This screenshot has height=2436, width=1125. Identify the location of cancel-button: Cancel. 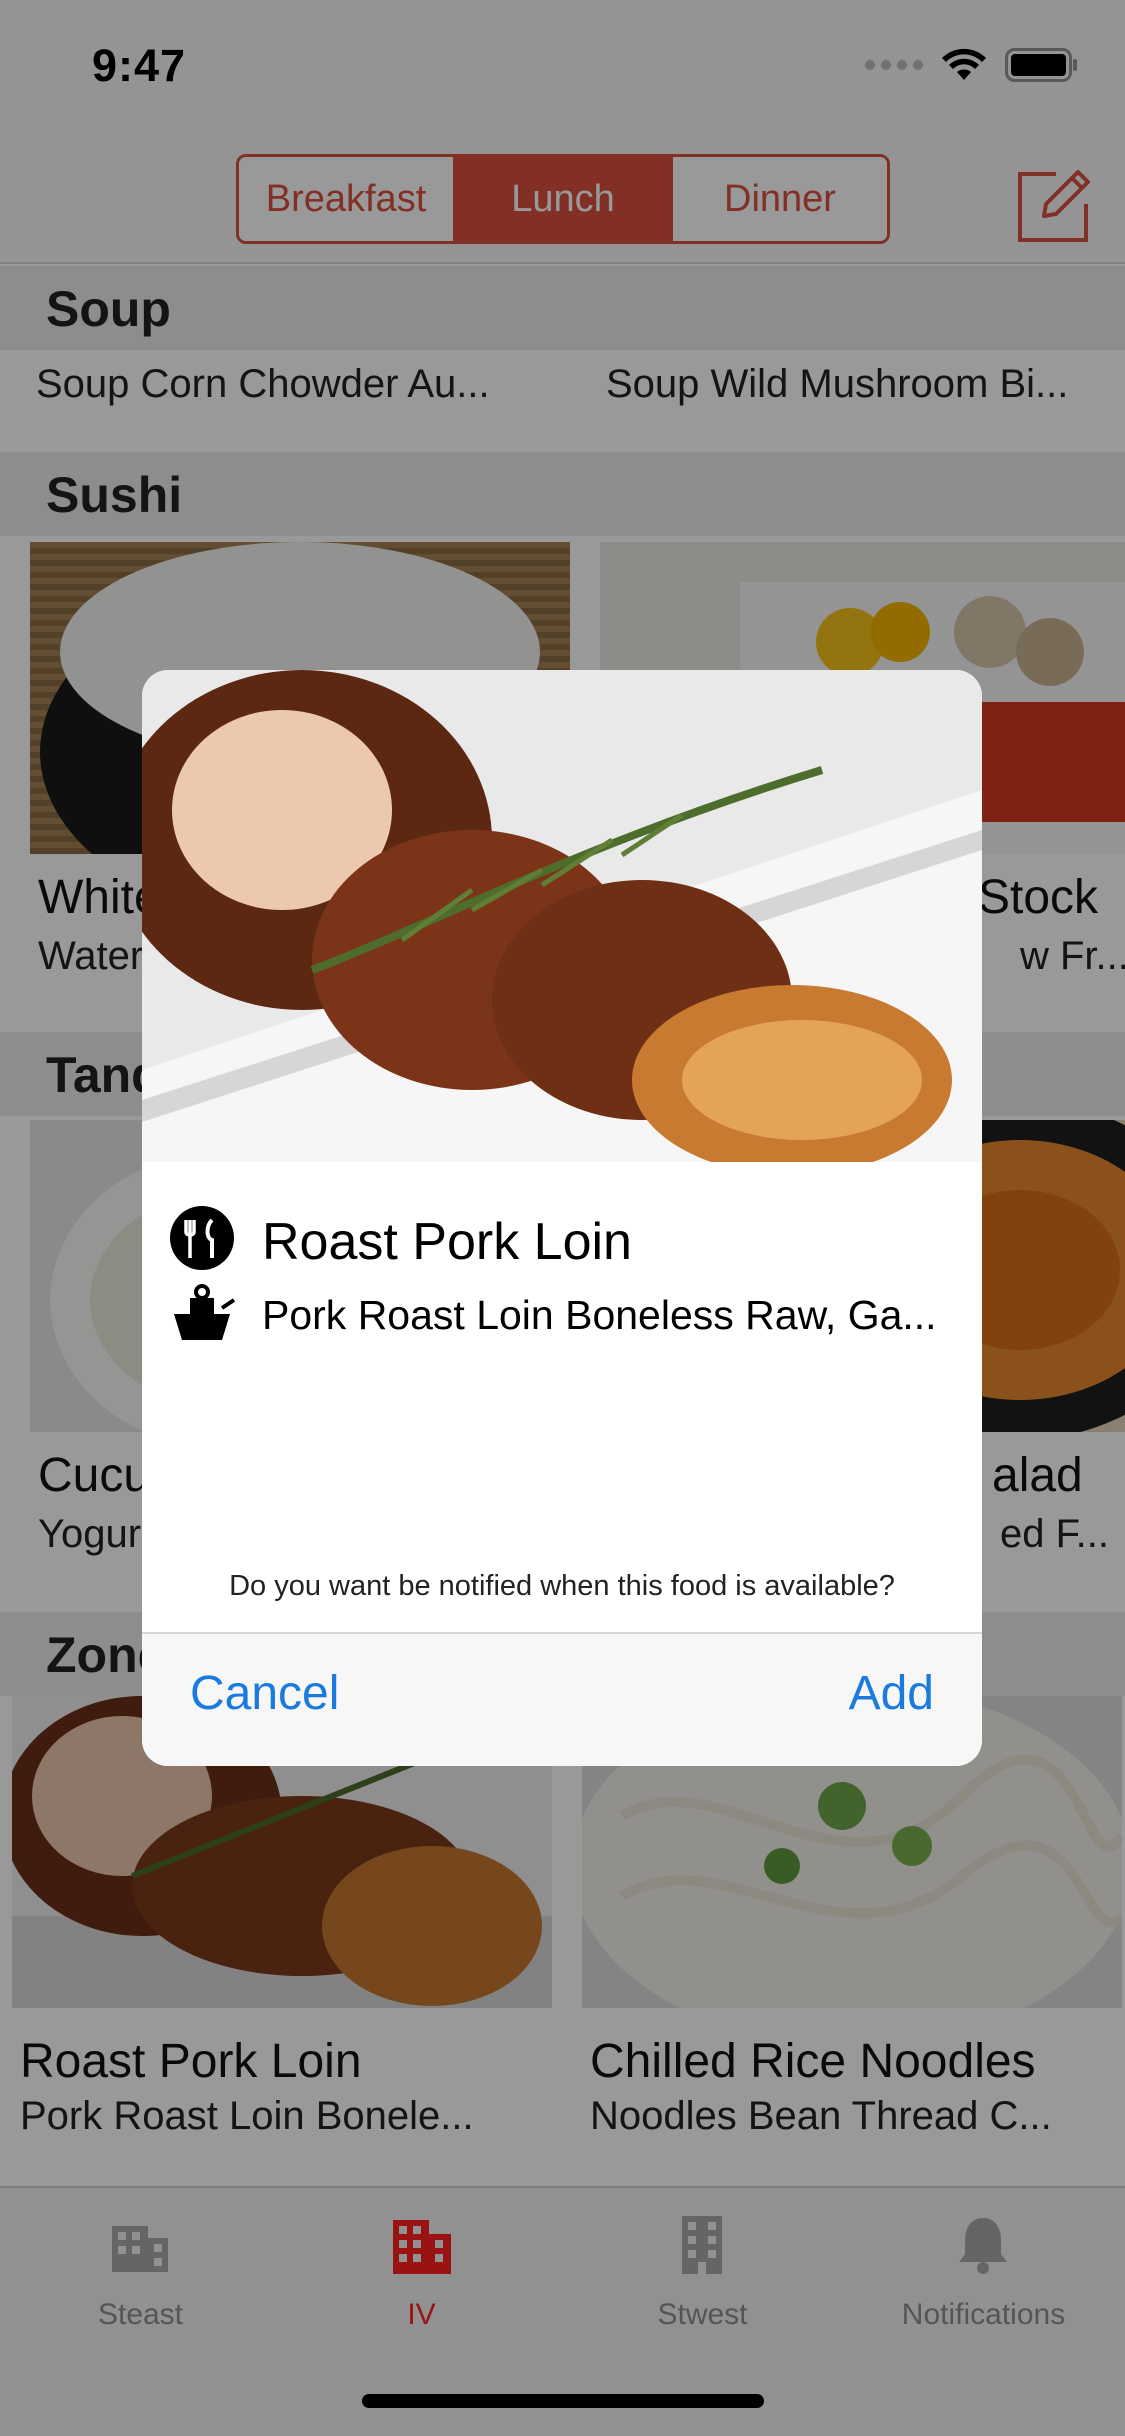
(264, 1693).